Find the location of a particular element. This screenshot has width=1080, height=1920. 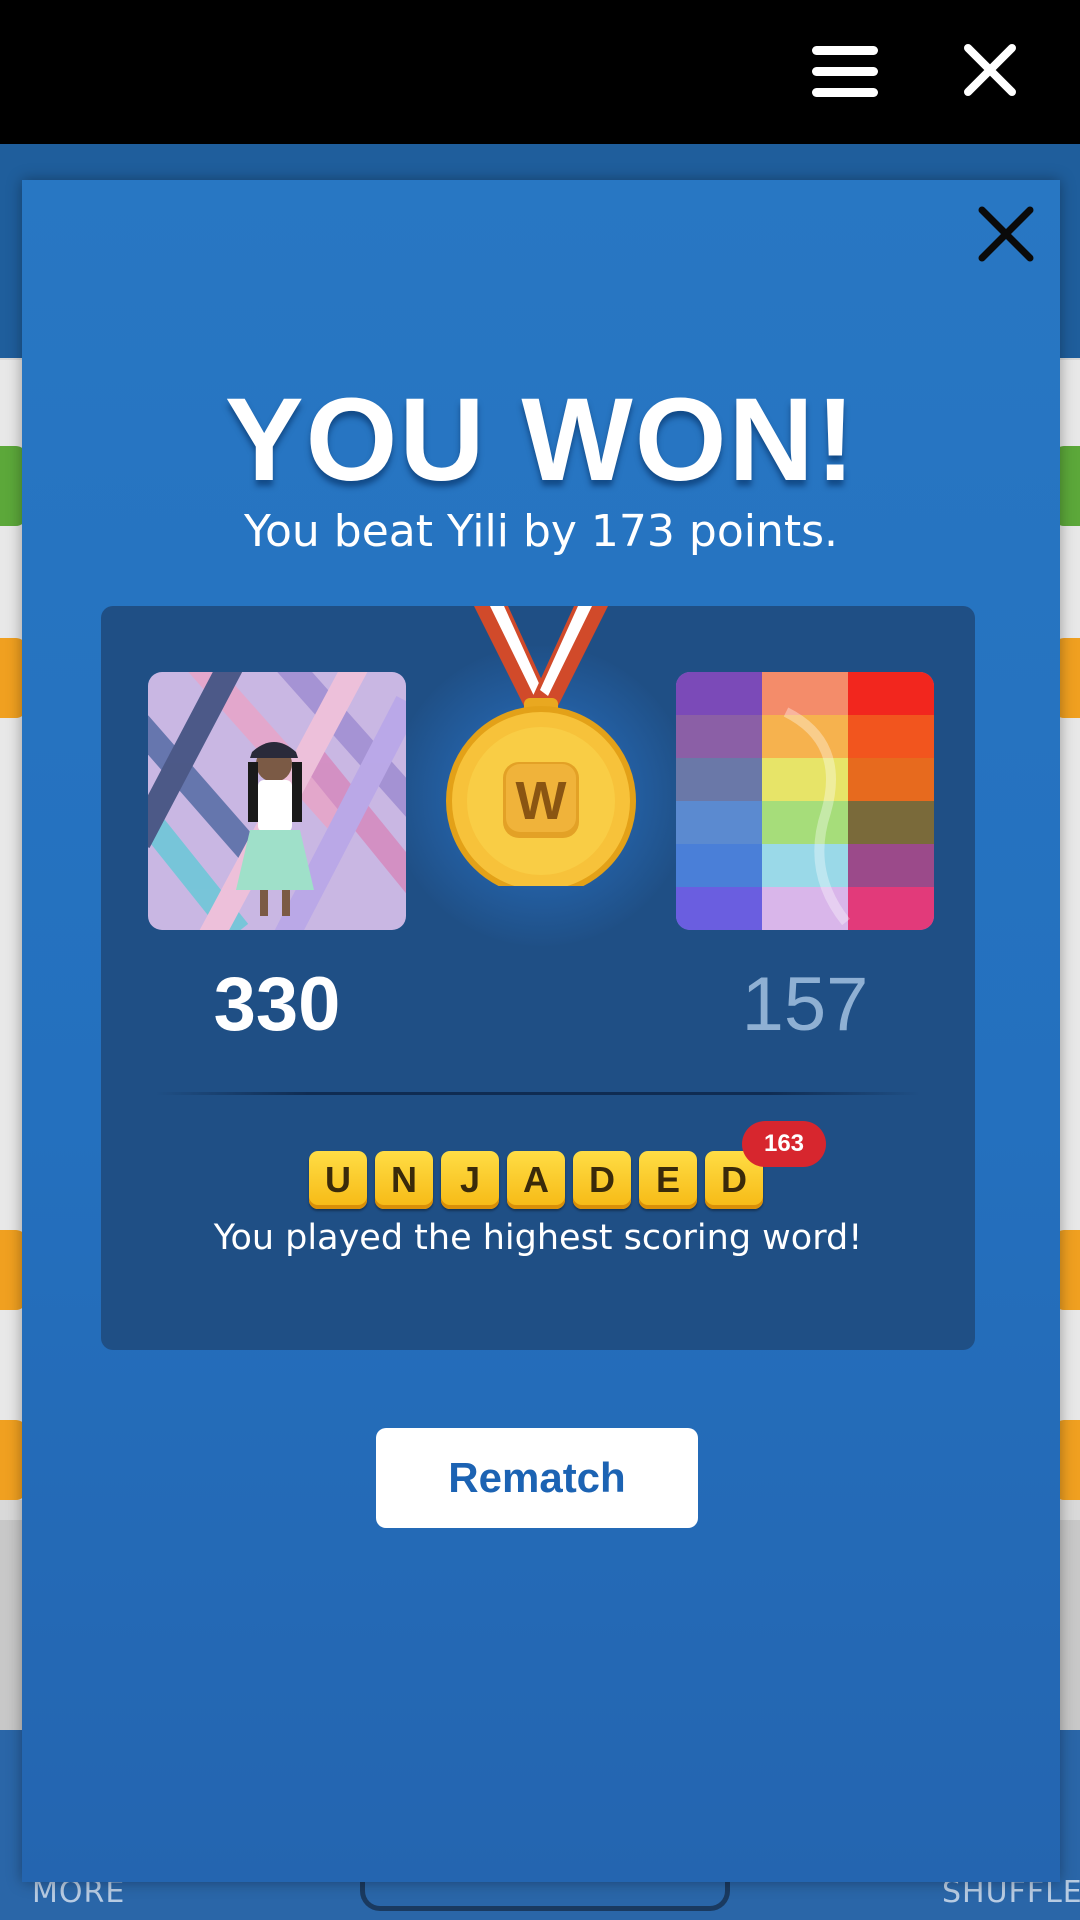

letter-tile: D is located at coordinates (602, 1180).